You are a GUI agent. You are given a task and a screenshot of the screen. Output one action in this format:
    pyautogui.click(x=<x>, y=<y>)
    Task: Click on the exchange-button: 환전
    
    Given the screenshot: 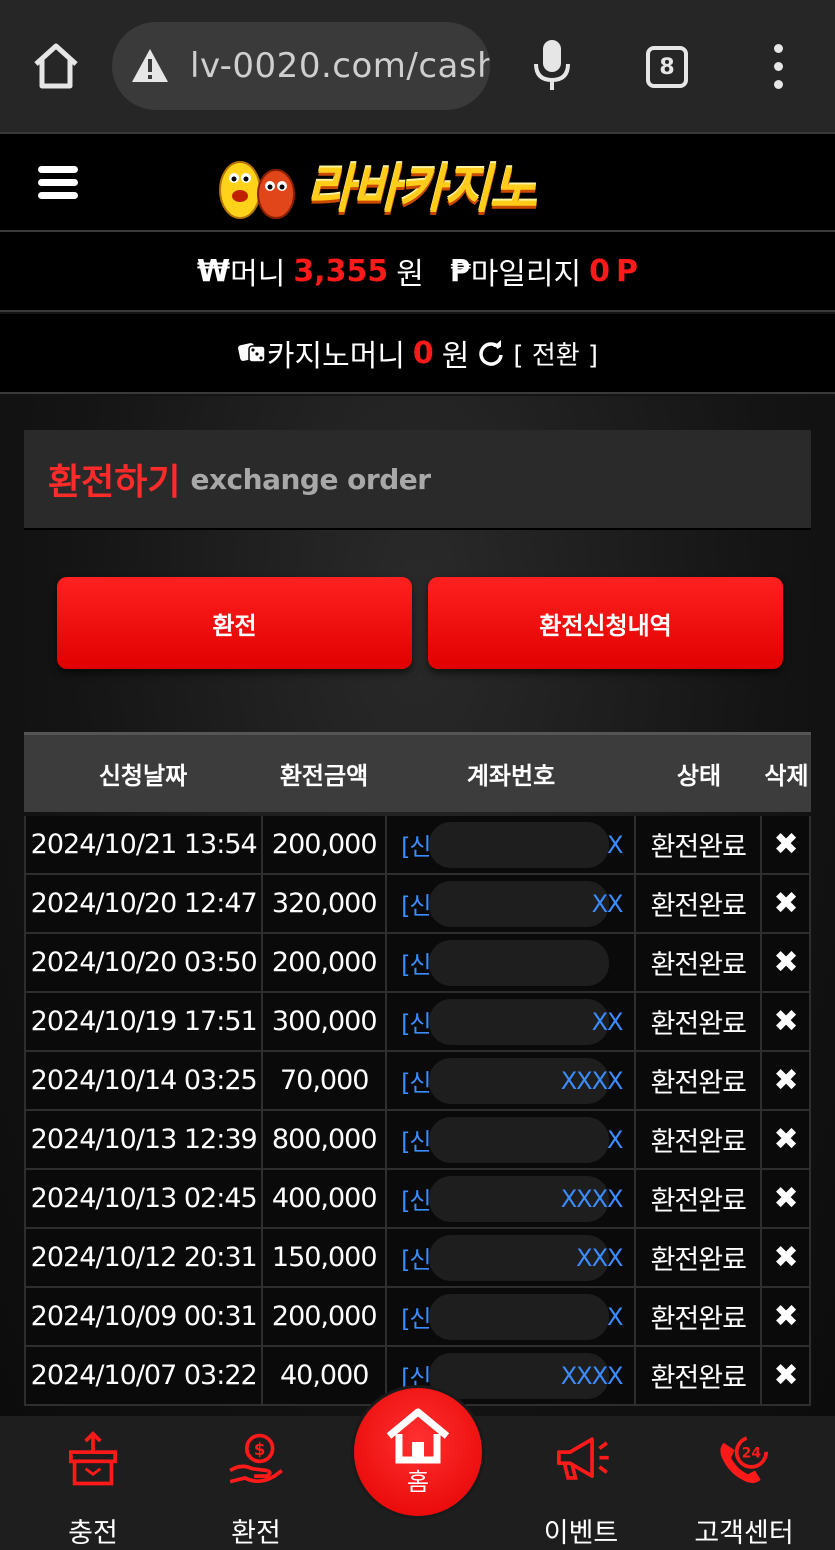 What is the action you would take?
    pyautogui.click(x=234, y=623)
    